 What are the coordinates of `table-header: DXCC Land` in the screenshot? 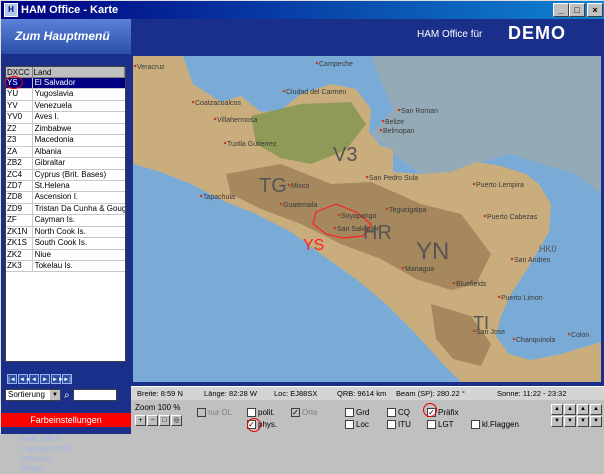 It's located at (65, 72).